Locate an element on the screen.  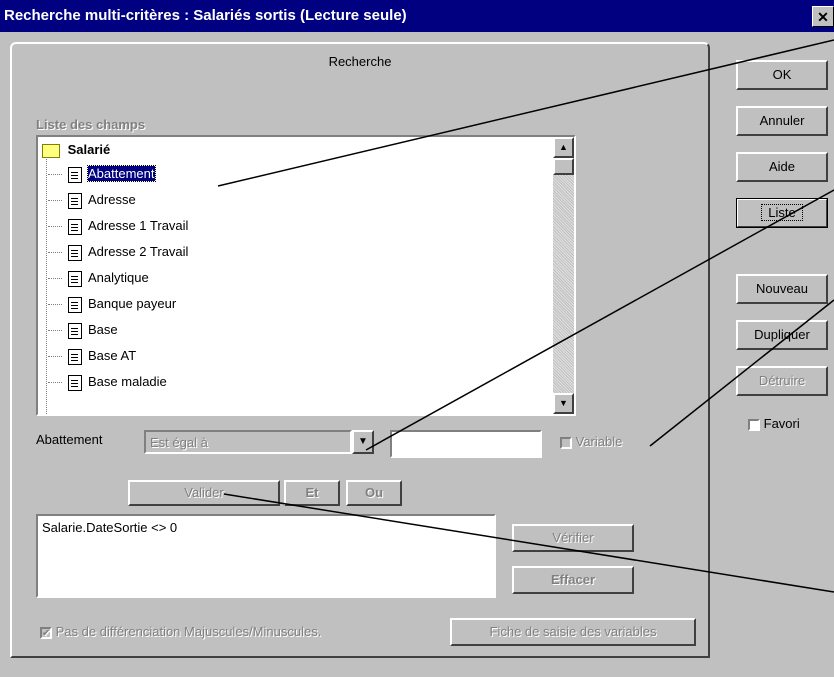
valider-button: Valider is located at coordinates (204, 493).